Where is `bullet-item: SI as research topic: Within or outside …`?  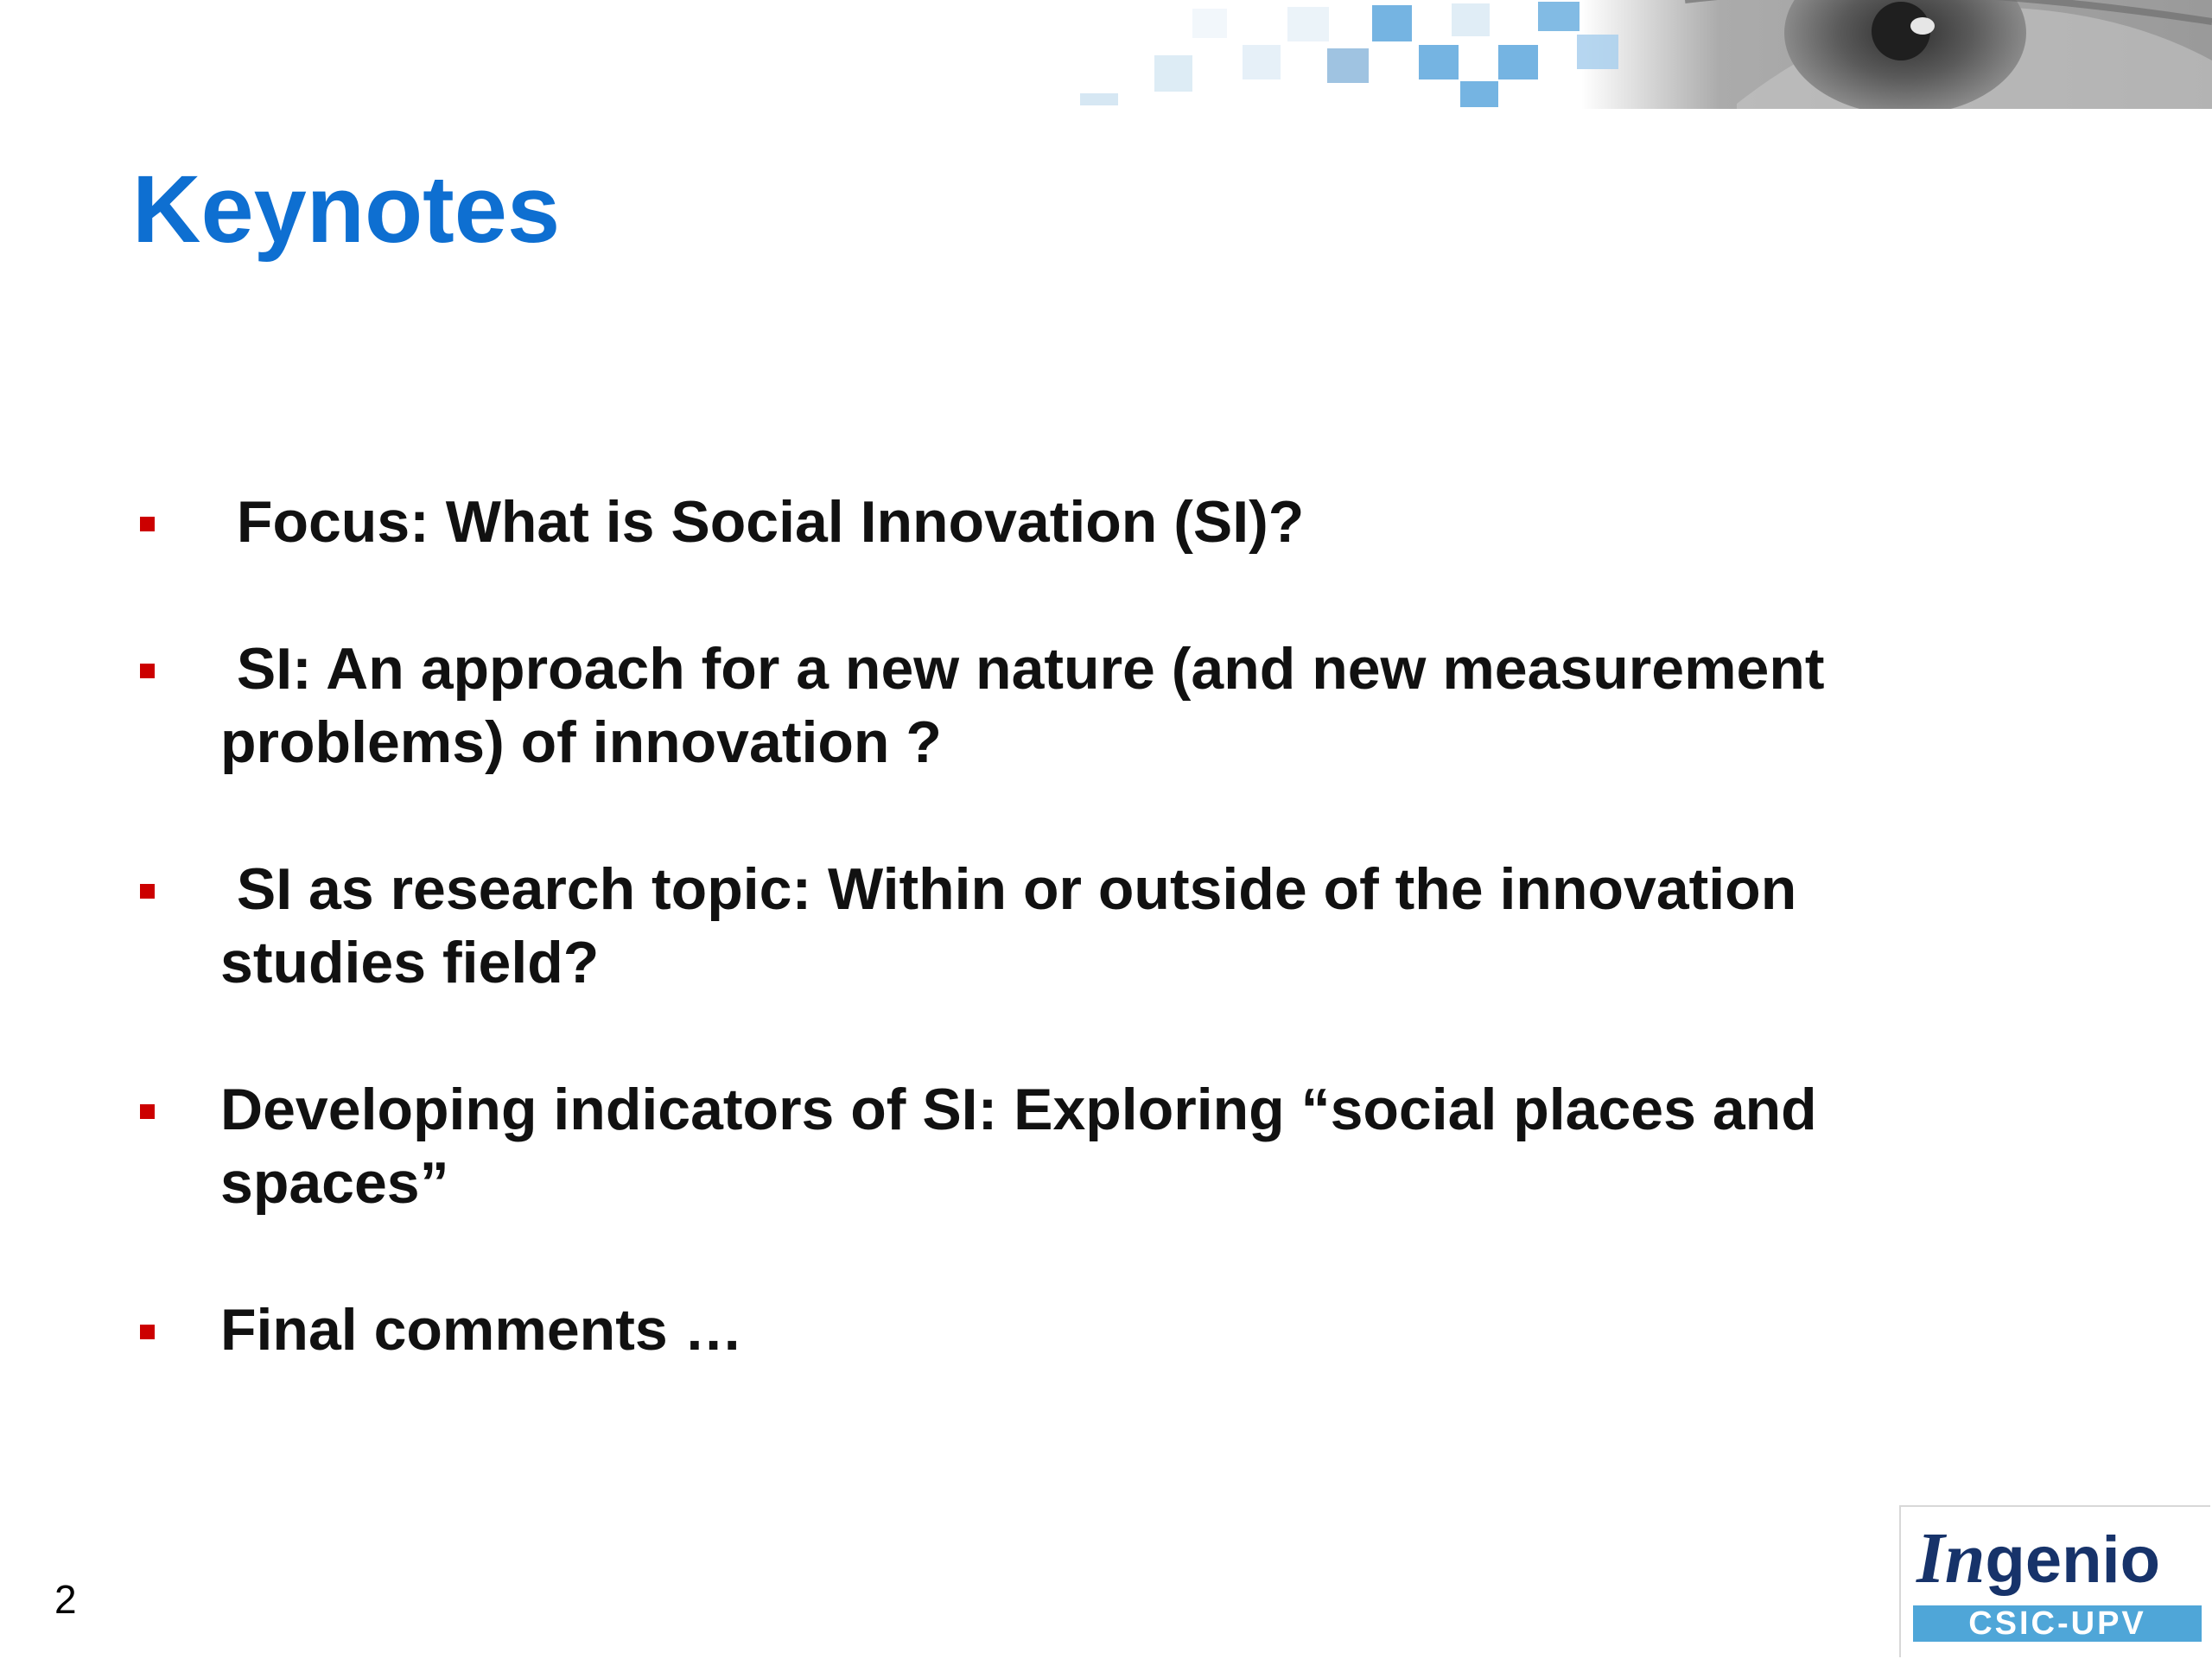 bullet-item: SI as research topic: Within or outside … is located at coordinates (1067, 926).